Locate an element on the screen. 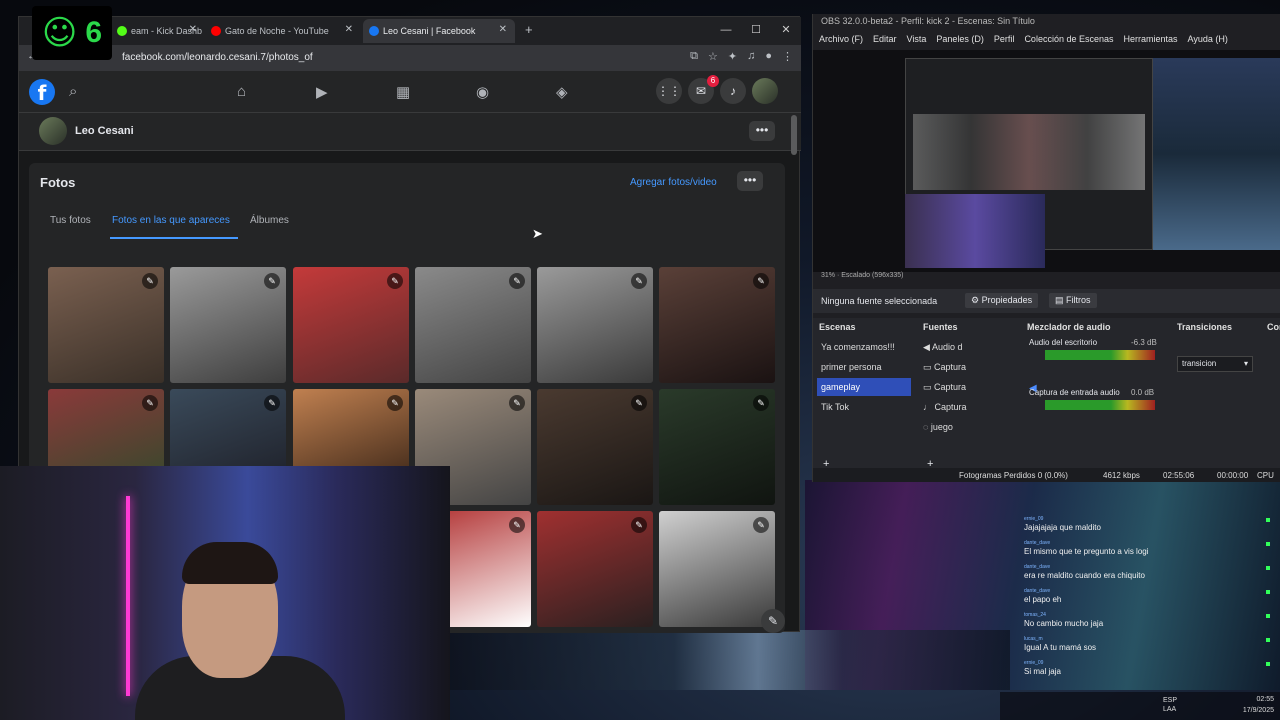  source-item: ◀ Audio d is located at coordinates (942, 347).